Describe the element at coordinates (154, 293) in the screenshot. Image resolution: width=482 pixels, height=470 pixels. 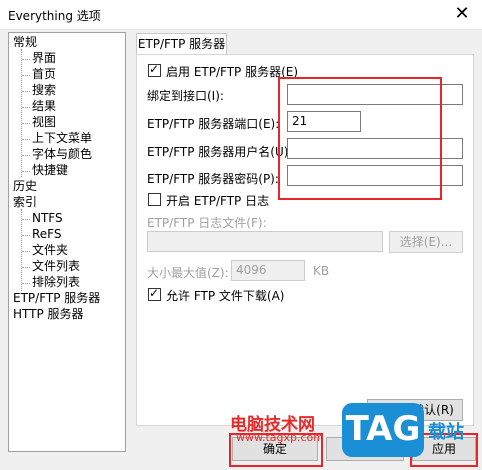
I see `allow-download-checkbox` at that location.